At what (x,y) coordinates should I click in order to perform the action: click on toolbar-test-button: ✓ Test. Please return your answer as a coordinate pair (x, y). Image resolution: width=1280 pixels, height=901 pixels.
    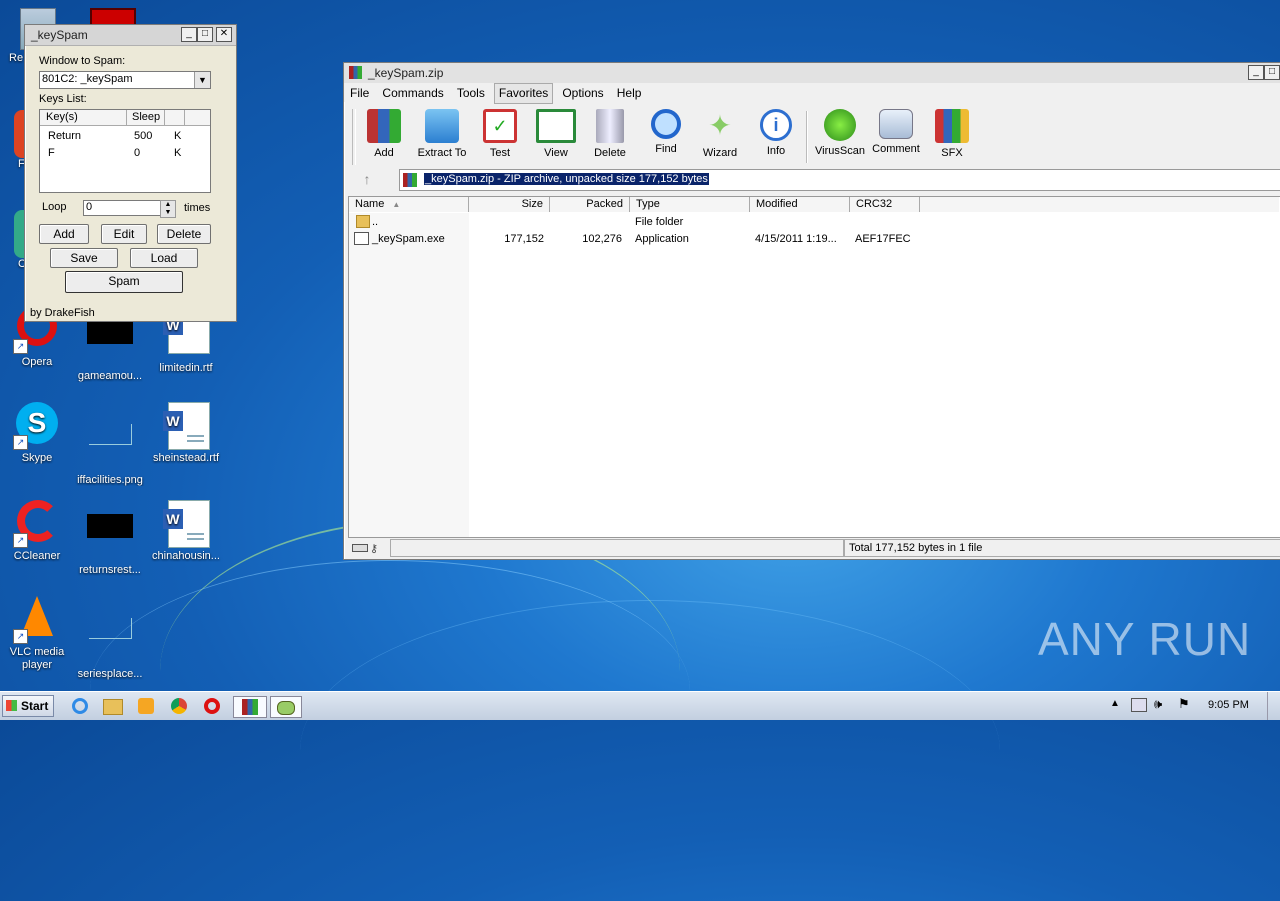
    Looking at the image, I should click on (500, 134).